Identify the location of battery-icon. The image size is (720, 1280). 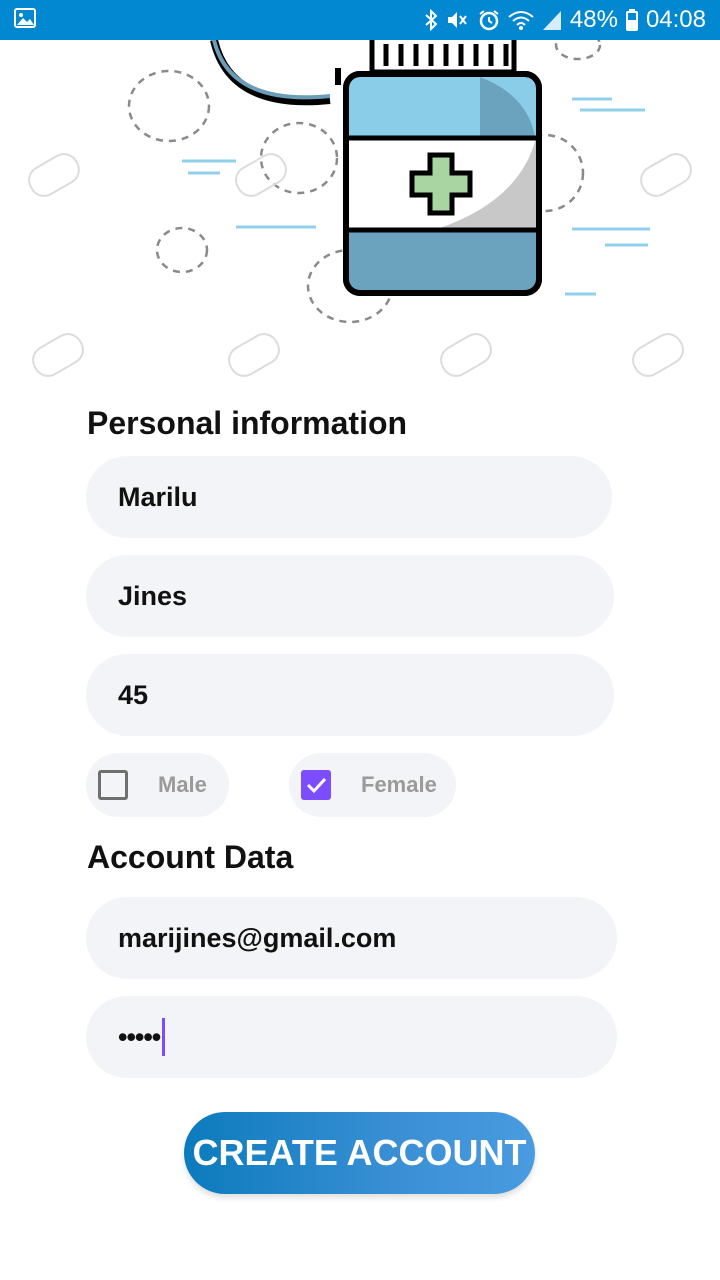
(631, 20).